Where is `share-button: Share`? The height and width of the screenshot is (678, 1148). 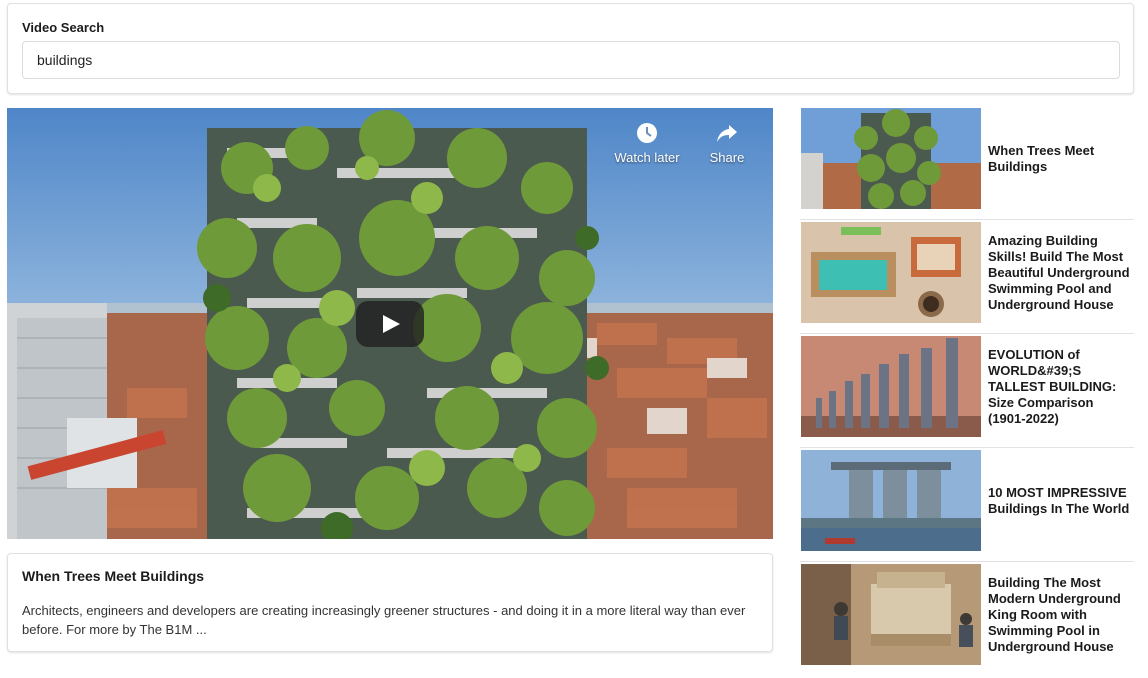
share-button: Share is located at coordinates (727, 142).